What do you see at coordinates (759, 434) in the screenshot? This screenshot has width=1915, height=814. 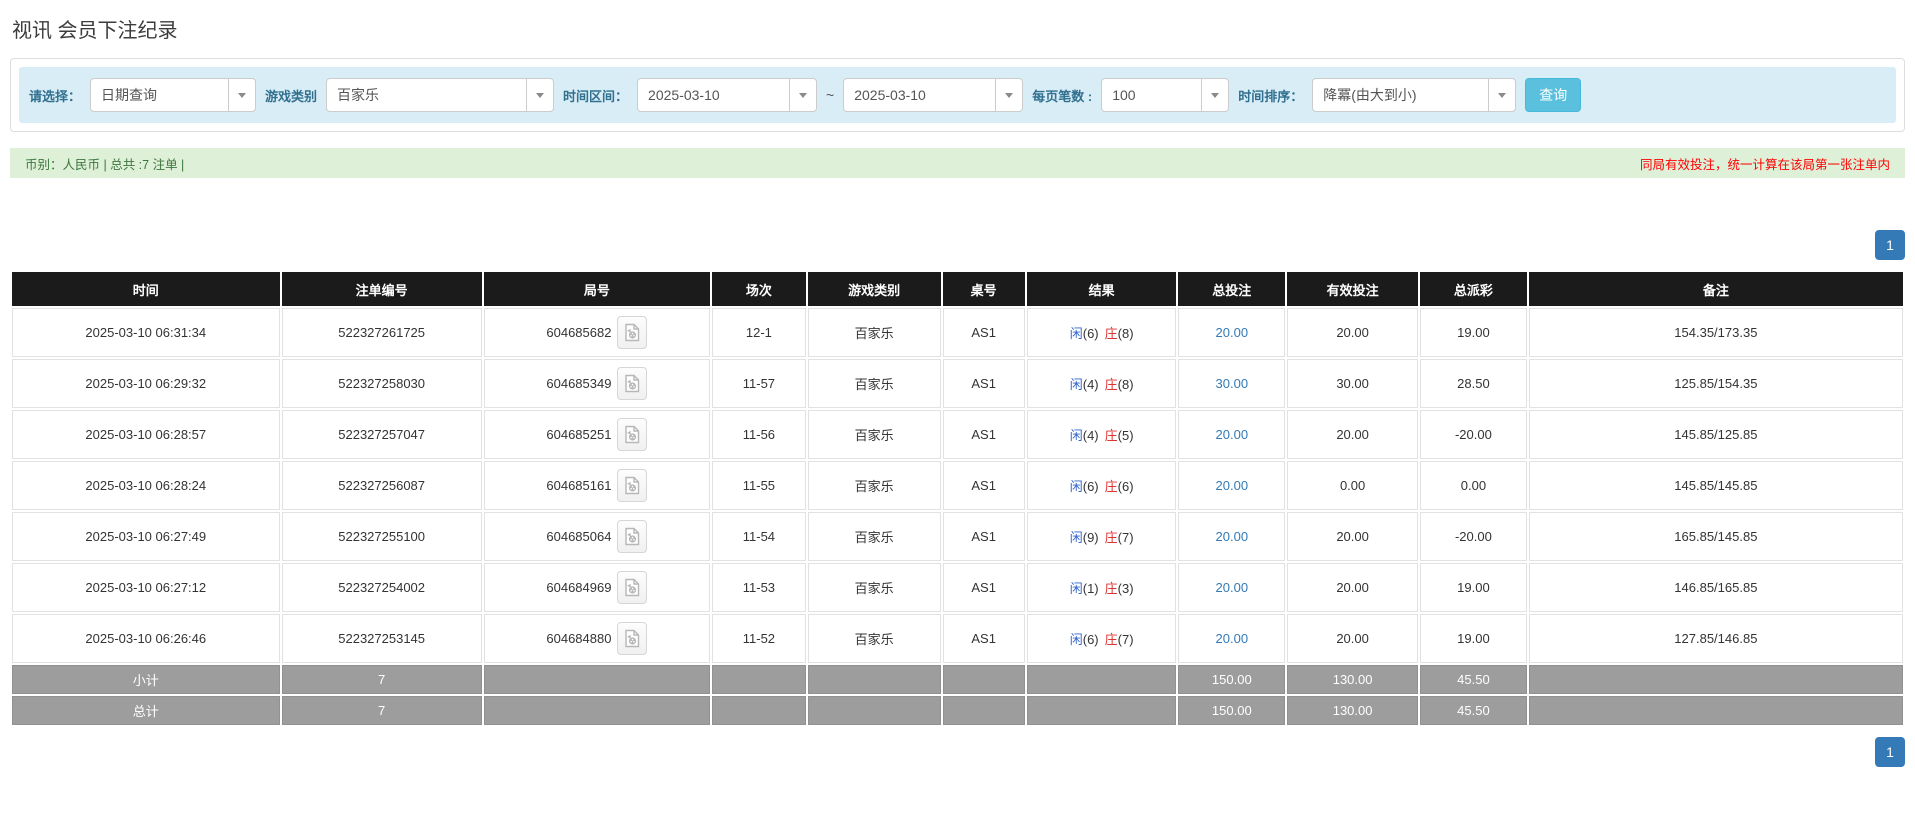 I see `cell-session: 11-56` at bounding box center [759, 434].